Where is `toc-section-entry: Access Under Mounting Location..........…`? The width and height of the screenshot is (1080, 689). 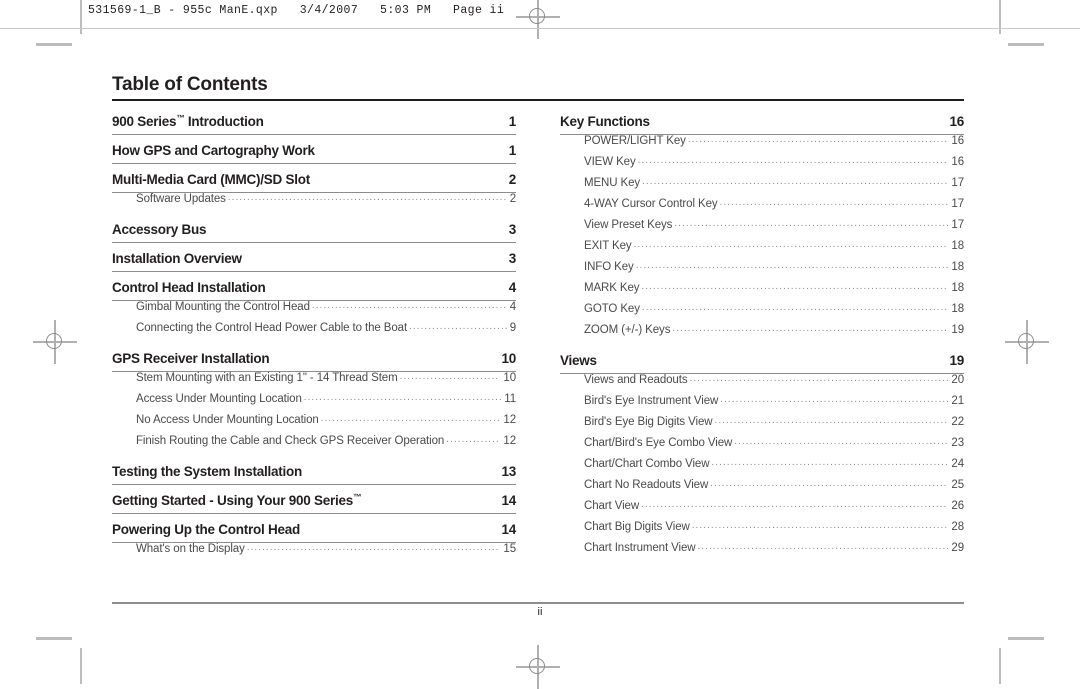
toc-section-entry: Access Under Mounting Location..........… is located at coordinates (314, 403).